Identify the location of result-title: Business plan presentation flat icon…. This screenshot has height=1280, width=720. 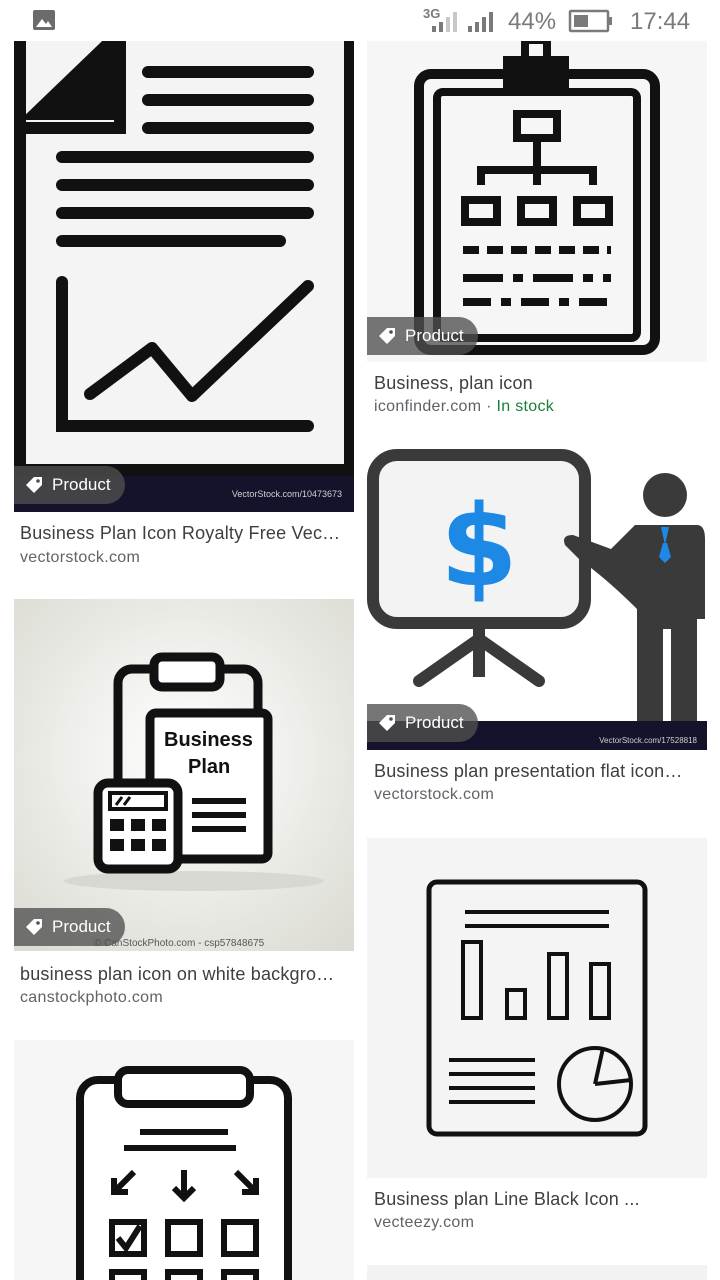
(539, 771).